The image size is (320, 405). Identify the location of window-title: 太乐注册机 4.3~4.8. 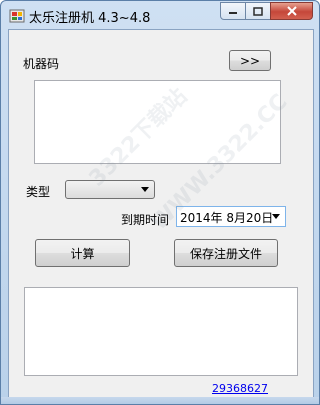
(90, 18).